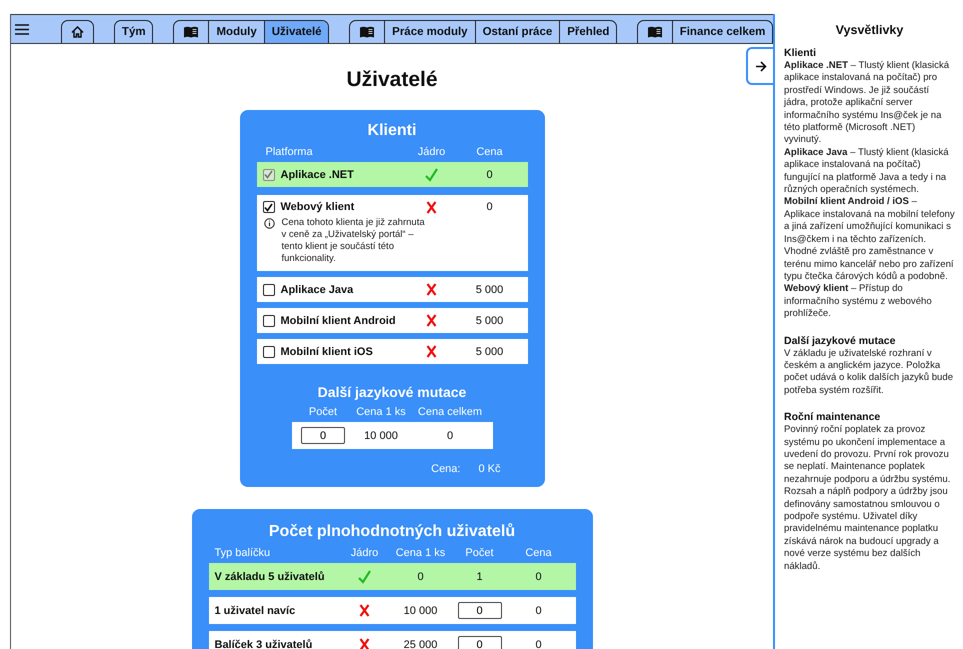 The image size is (963, 649). I want to click on client-name: Aplikace Java, so click(317, 290).